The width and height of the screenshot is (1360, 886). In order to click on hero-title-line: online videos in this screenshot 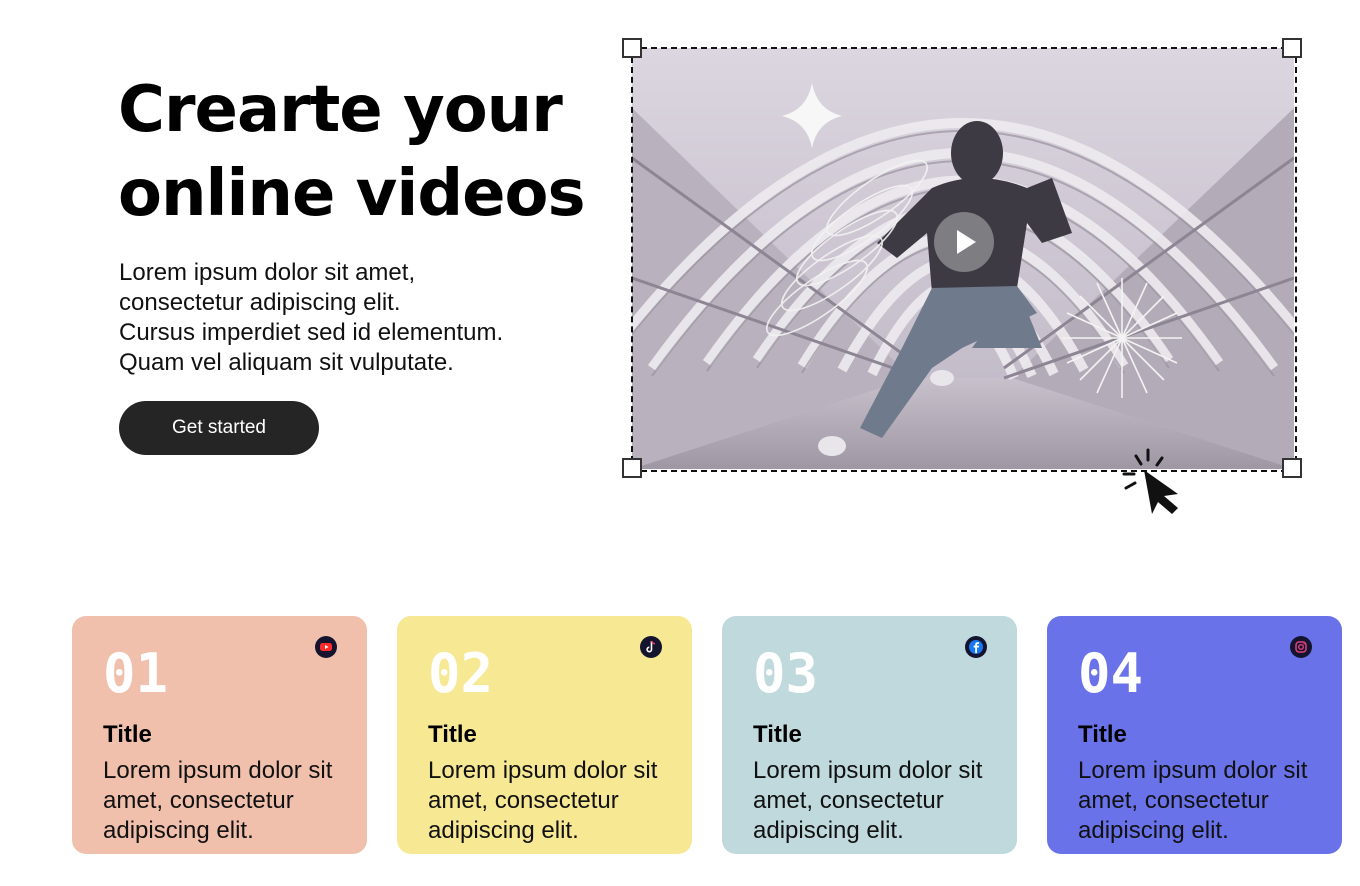, I will do `click(352, 194)`.